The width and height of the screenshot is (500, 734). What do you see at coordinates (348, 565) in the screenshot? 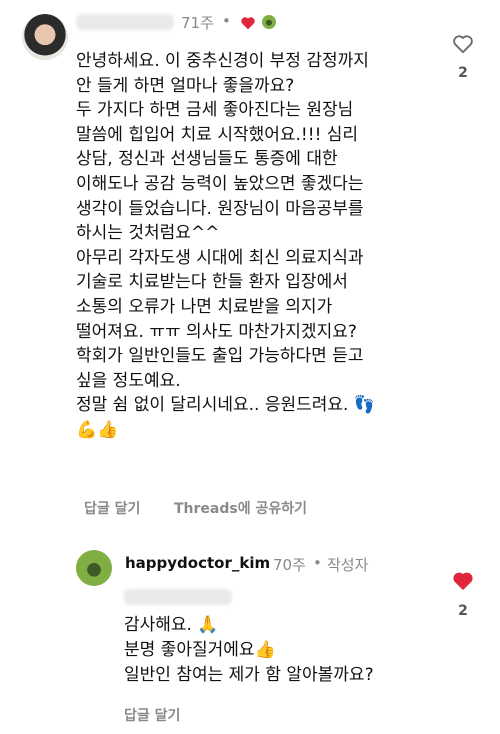
I see `author-label: 작성자` at bounding box center [348, 565].